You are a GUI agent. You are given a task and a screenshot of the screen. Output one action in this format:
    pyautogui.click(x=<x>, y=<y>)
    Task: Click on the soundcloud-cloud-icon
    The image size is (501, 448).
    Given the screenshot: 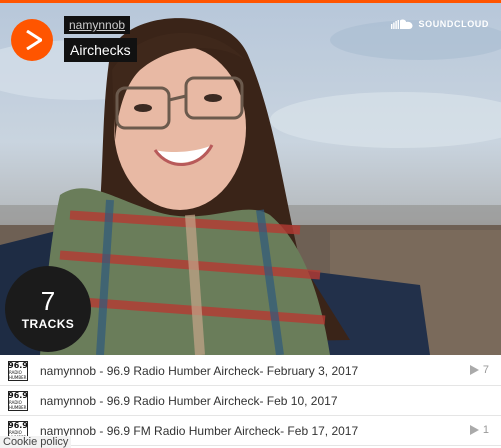 What is the action you would take?
    pyautogui.click(x=401, y=24)
    